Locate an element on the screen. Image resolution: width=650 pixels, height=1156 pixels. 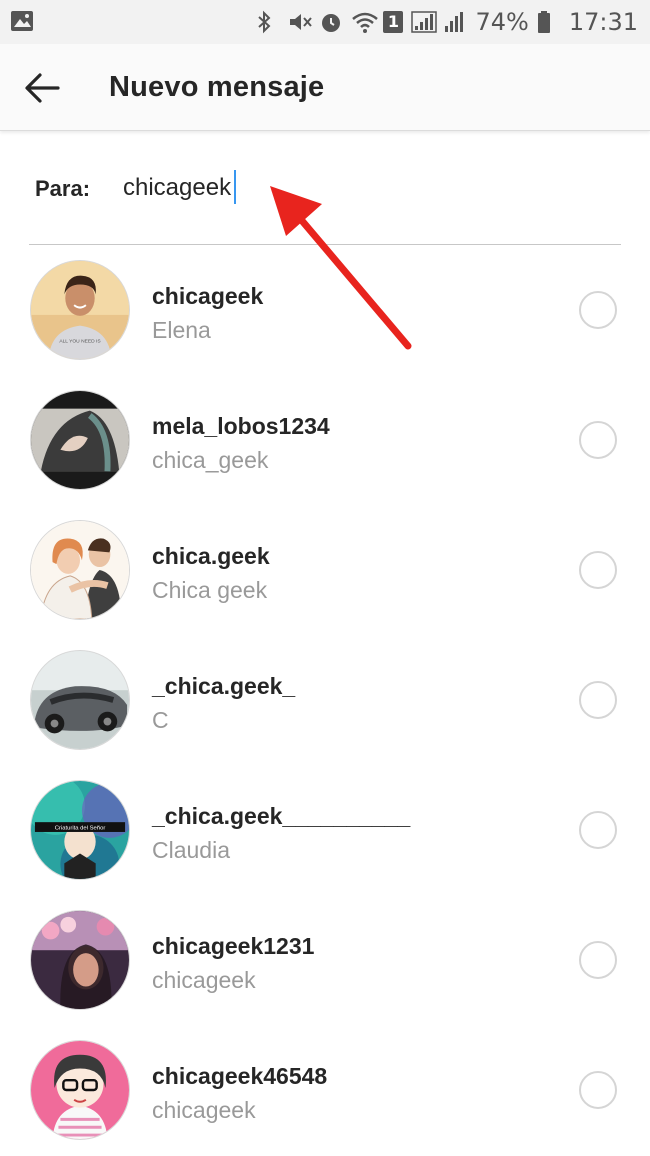
list-item: ALL YOU NEED IS chicageek Elena is located at coordinates (325, 310).